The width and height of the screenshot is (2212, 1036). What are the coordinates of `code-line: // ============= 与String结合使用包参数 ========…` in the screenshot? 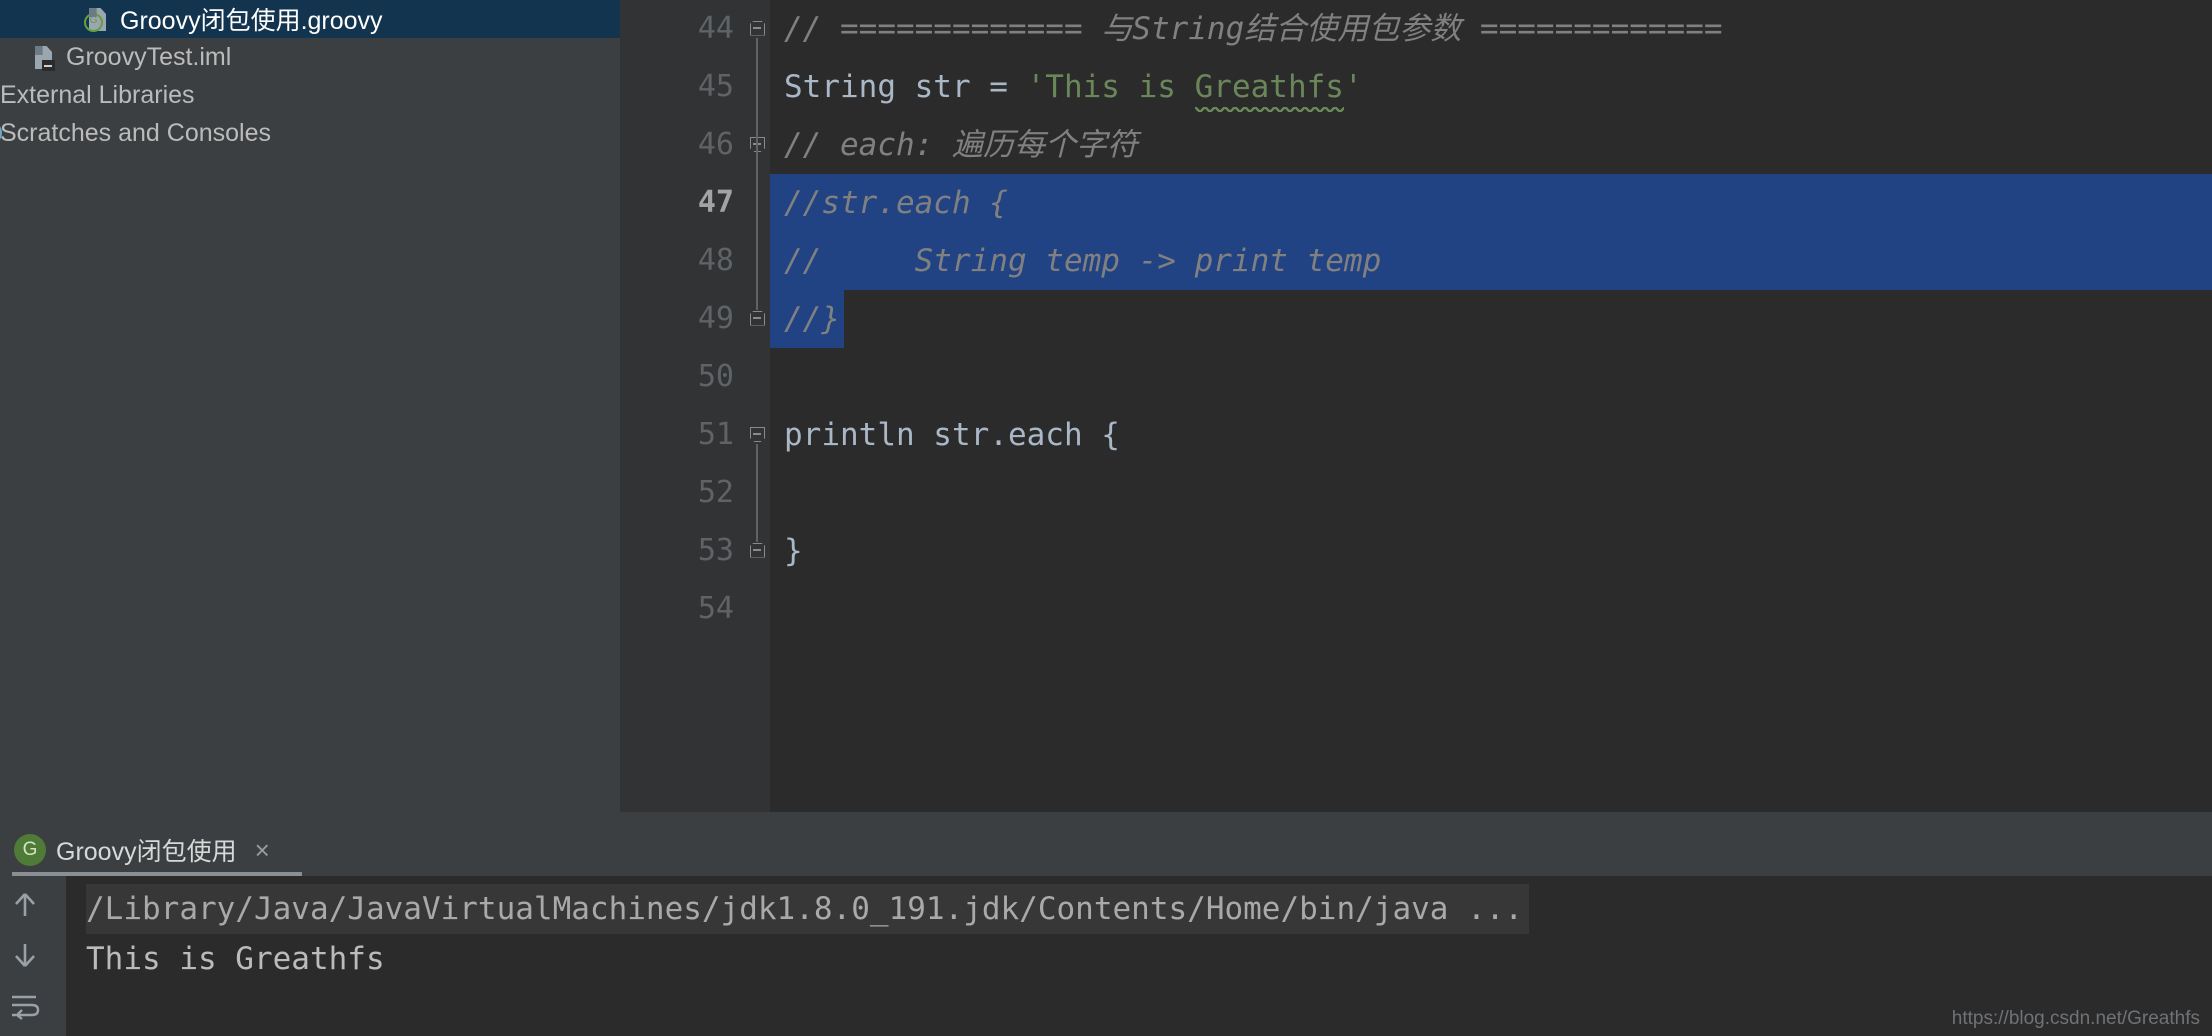 It's located at (1491, 29).